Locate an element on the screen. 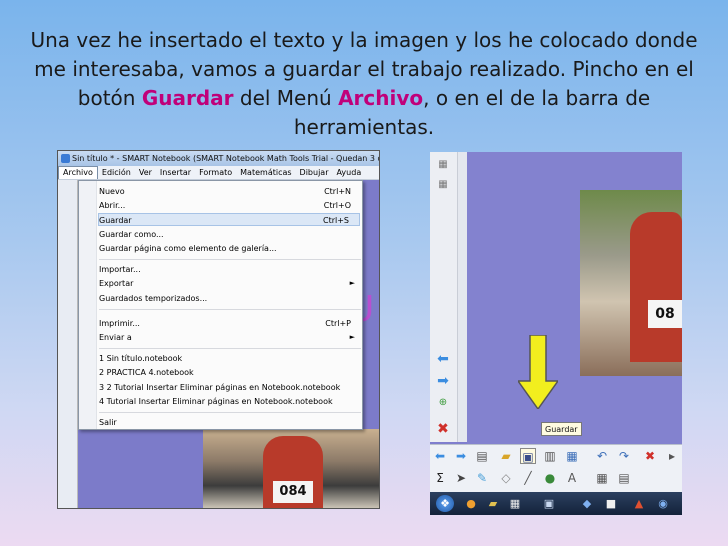 The width and height of the screenshot is (728, 546). menu-ayuda: Ayuda is located at coordinates (349, 173).